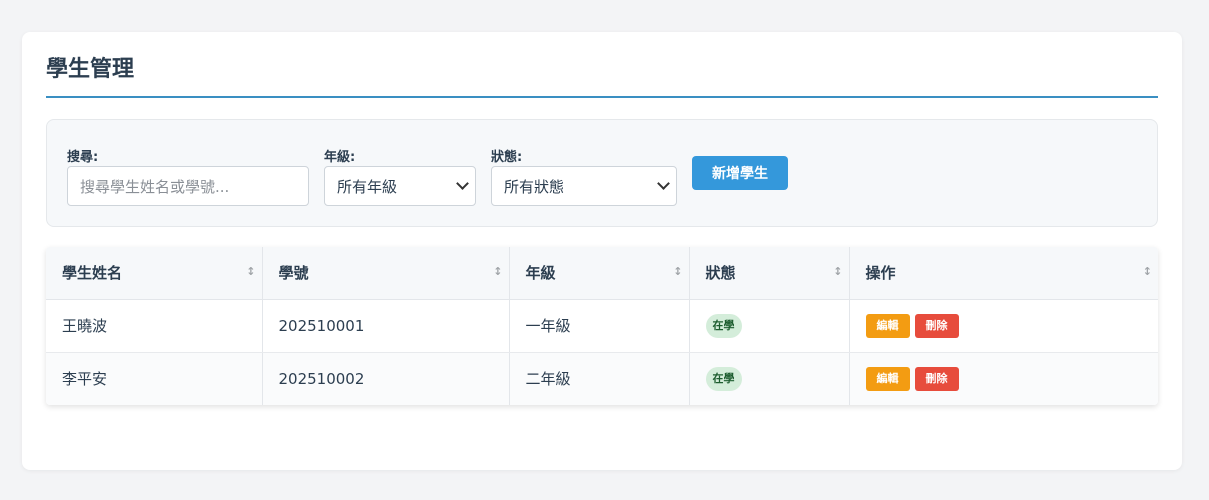  What do you see at coordinates (90, 69) in the screenshot?
I see `page-title: 學生管理` at bounding box center [90, 69].